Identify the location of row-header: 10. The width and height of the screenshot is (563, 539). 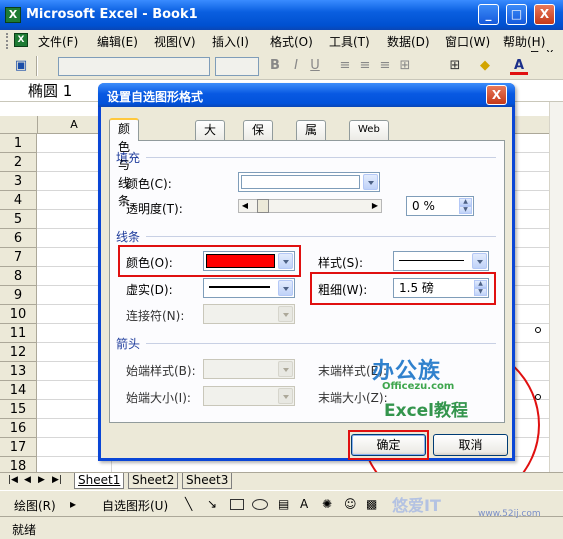
(18, 314).